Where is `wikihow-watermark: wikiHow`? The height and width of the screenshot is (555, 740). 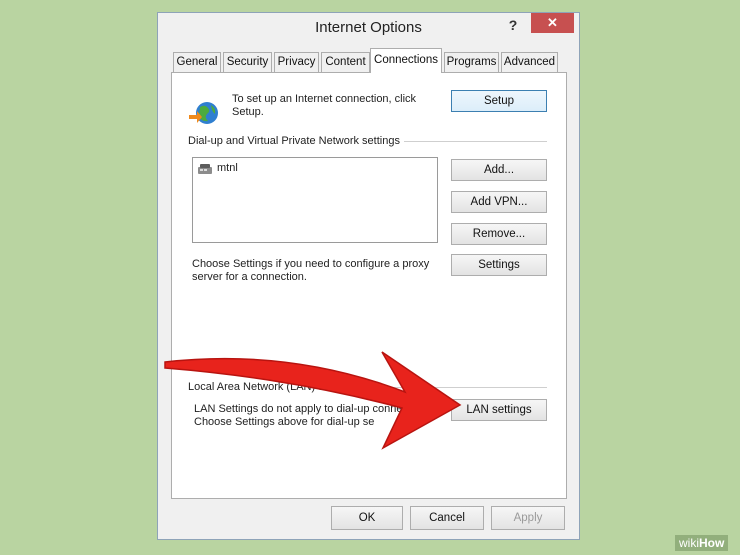 wikihow-watermark: wikiHow is located at coordinates (702, 543).